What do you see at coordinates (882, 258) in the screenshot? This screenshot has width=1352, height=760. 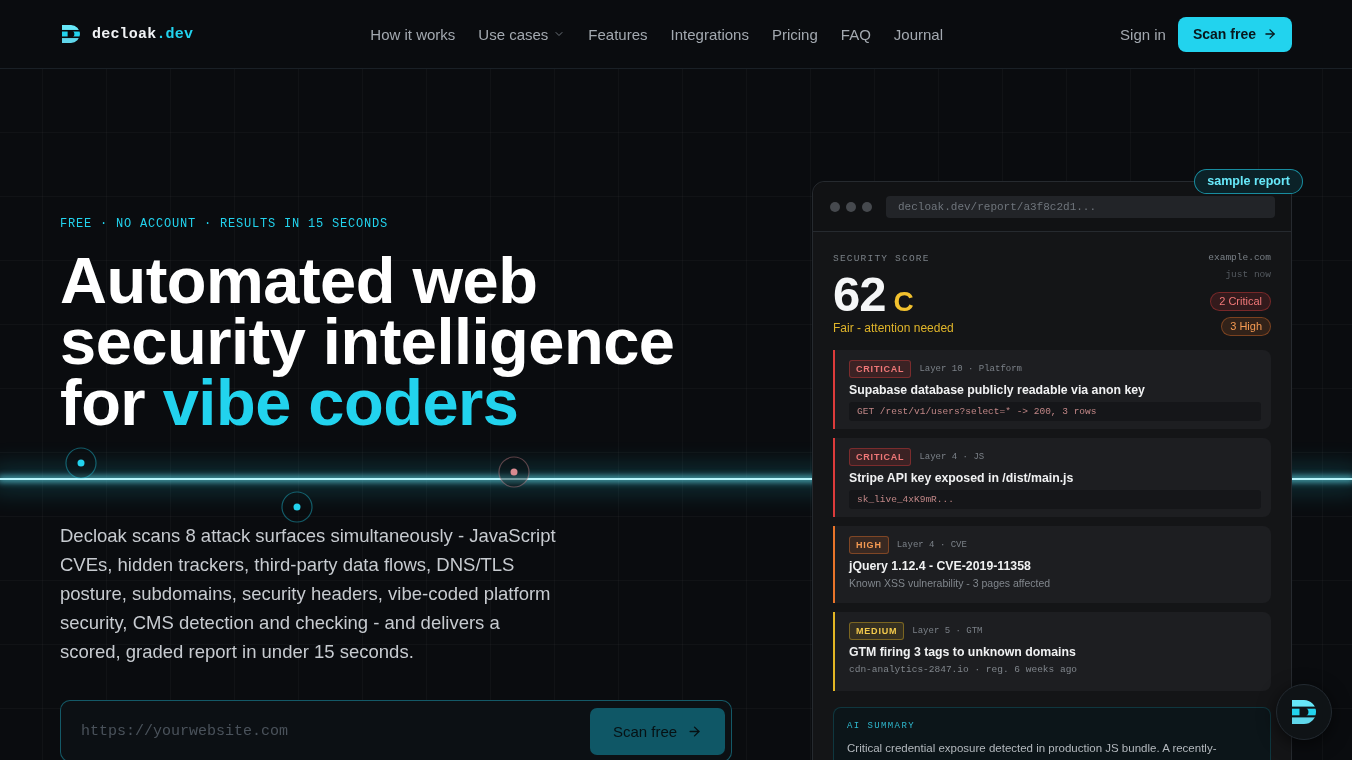 I see `score-label: SECURITY SCORE` at bounding box center [882, 258].